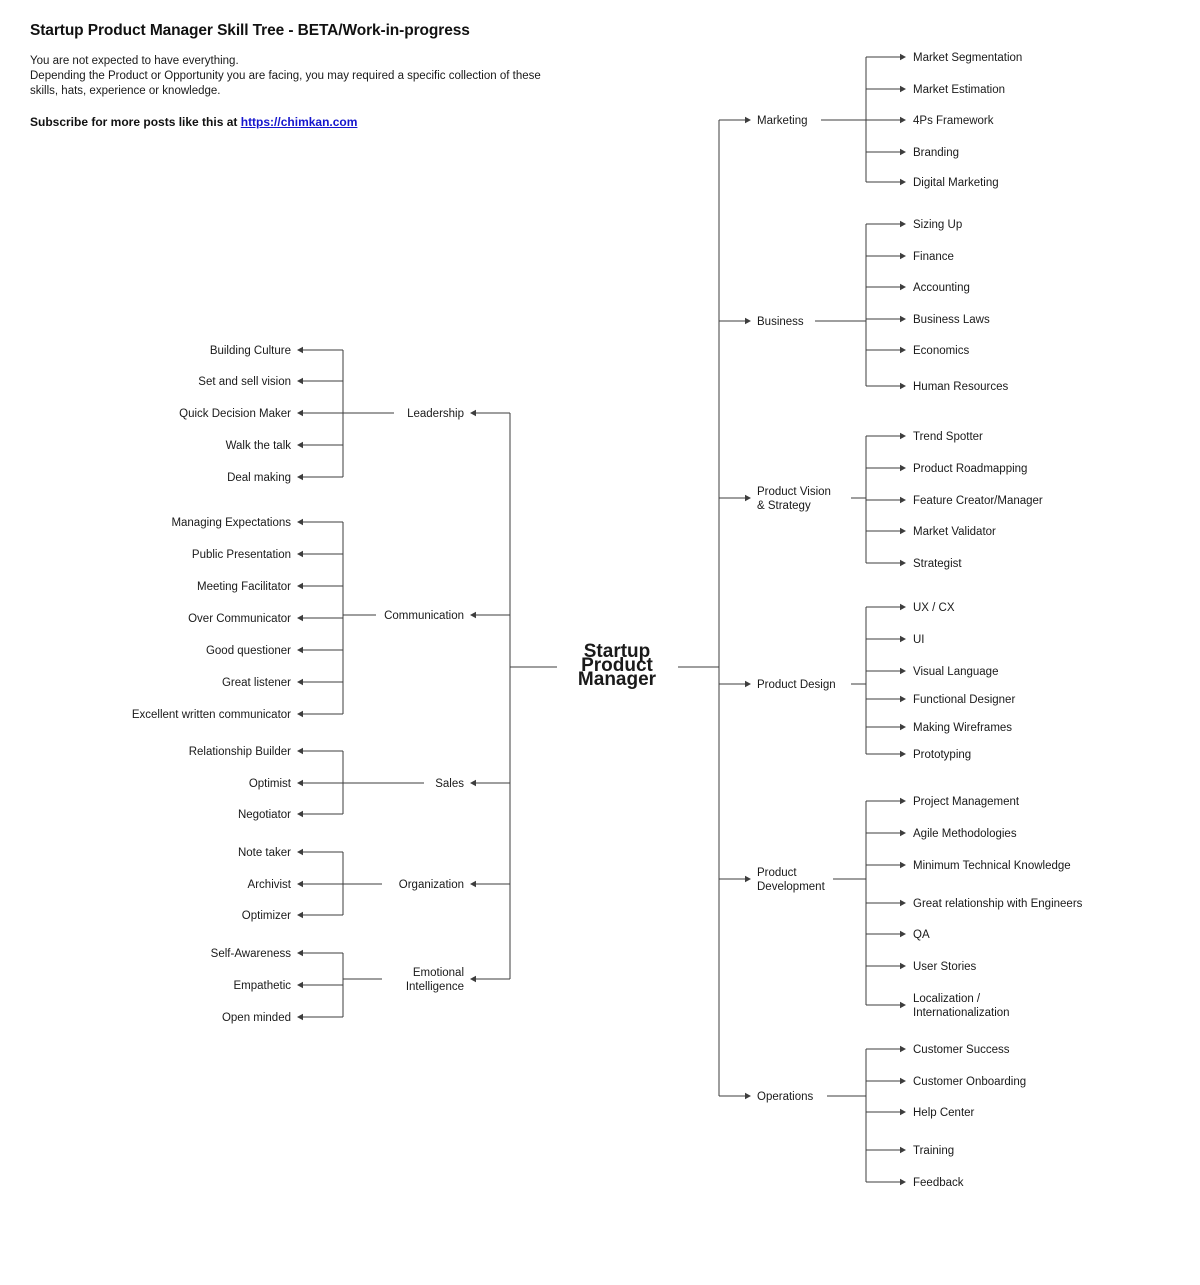 This screenshot has width=1200, height=1285. I want to click on leaf-label-human-resources: Human Resources, so click(960, 387).